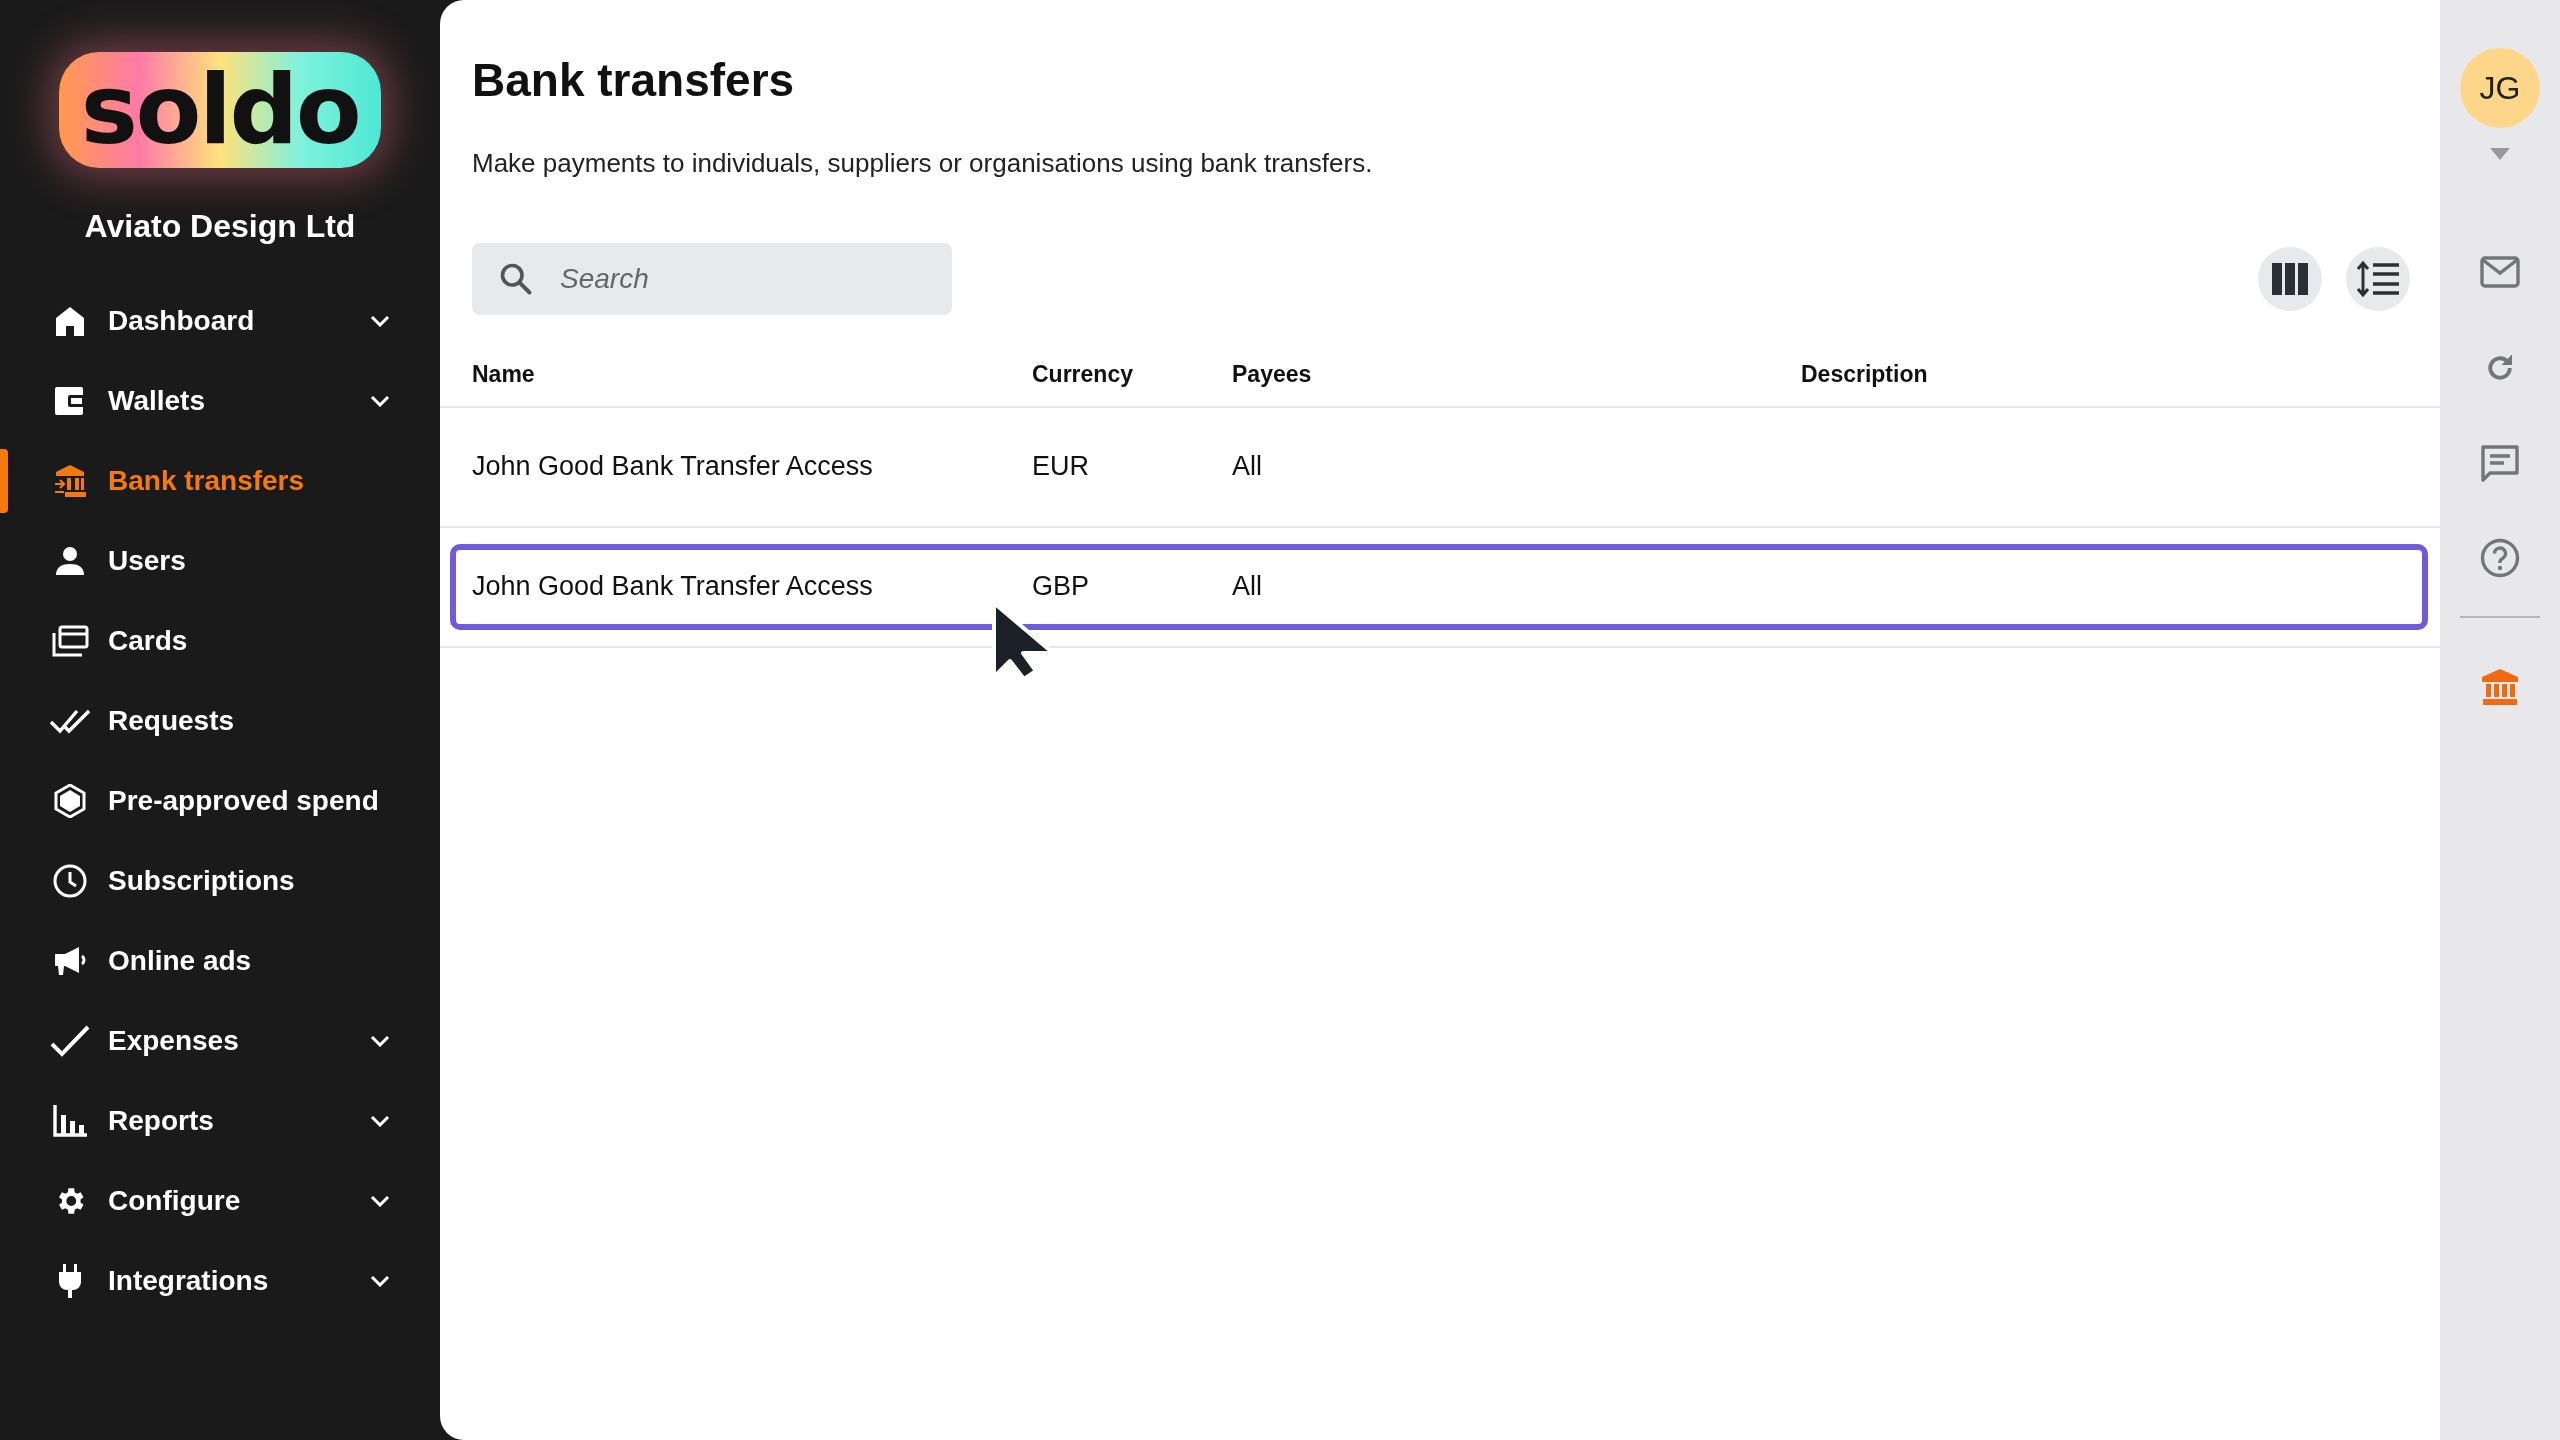 Image resolution: width=2560 pixels, height=1440 pixels. Describe the element at coordinates (220, 401) in the screenshot. I see `nav-item: Wallets` at that location.